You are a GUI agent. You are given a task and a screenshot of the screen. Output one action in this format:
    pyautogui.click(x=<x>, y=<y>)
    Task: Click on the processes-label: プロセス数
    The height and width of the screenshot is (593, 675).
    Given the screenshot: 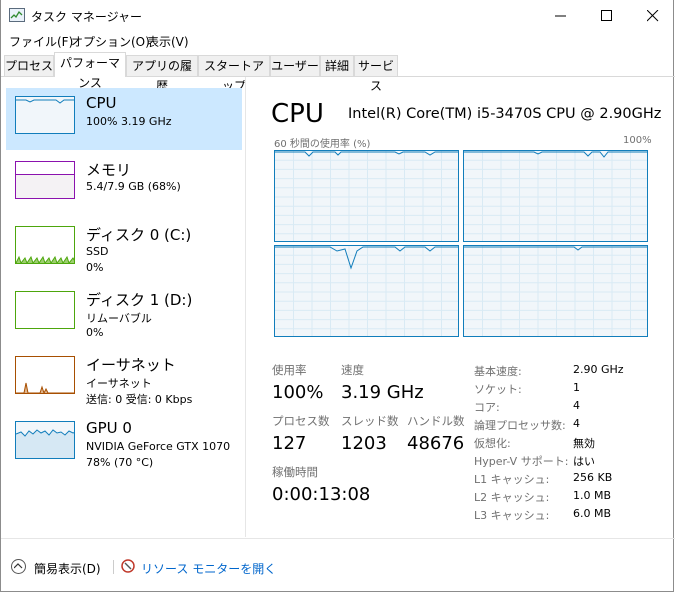 What is the action you would take?
    pyautogui.click(x=301, y=421)
    